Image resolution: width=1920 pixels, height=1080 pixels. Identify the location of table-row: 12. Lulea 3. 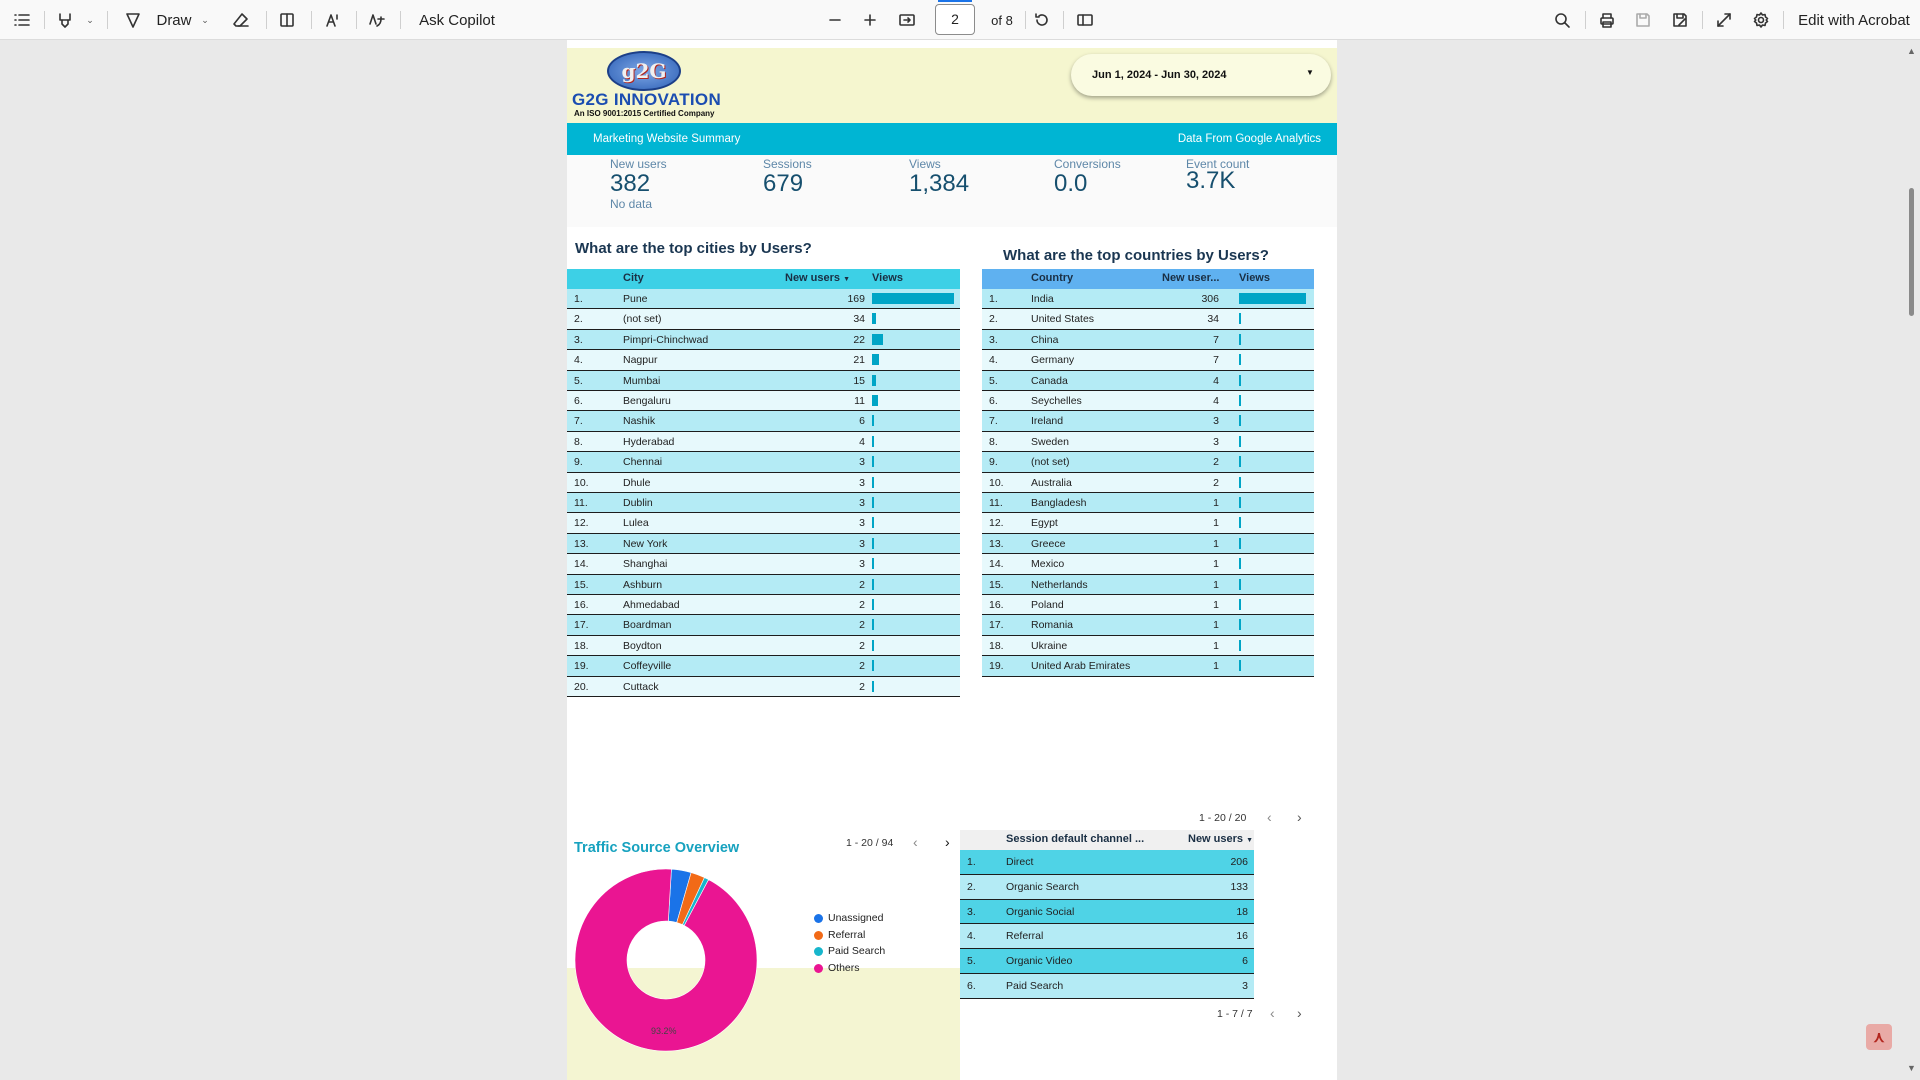
(763, 523).